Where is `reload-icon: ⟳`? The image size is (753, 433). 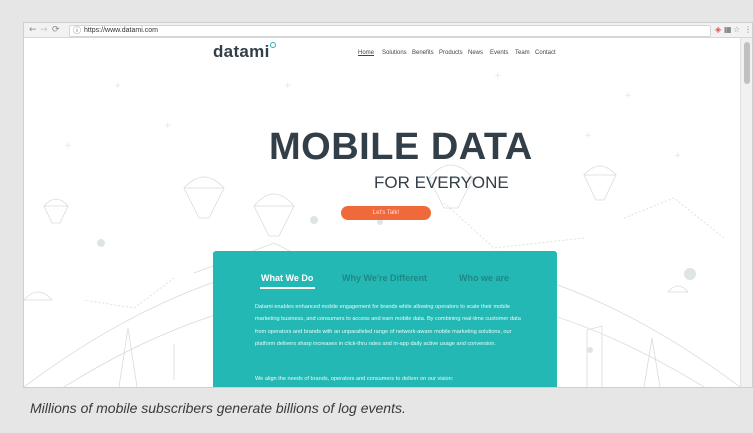
reload-icon: ⟳ is located at coordinates (56, 30).